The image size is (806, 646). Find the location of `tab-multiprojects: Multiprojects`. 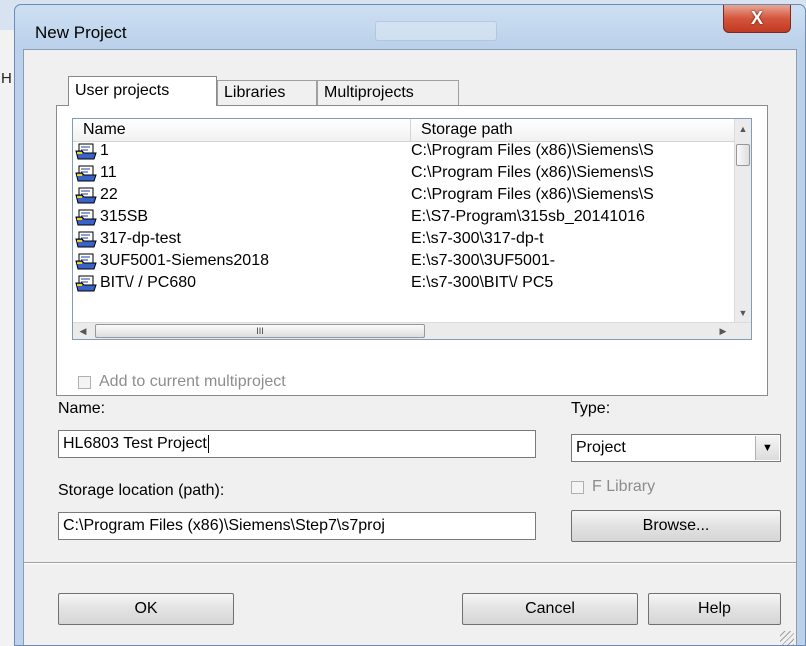

tab-multiprojects: Multiprojects is located at coordinates (388, 93).